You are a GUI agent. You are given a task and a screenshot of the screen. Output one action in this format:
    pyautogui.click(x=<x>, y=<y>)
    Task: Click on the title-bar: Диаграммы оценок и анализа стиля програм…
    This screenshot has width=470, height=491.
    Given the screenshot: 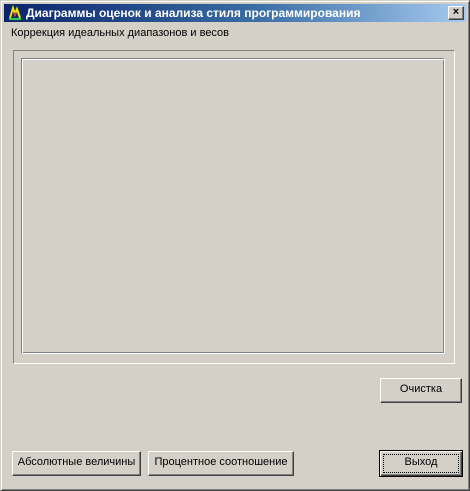 What is the action you would take?
    pyautogui.click(x=235, y=13)
    